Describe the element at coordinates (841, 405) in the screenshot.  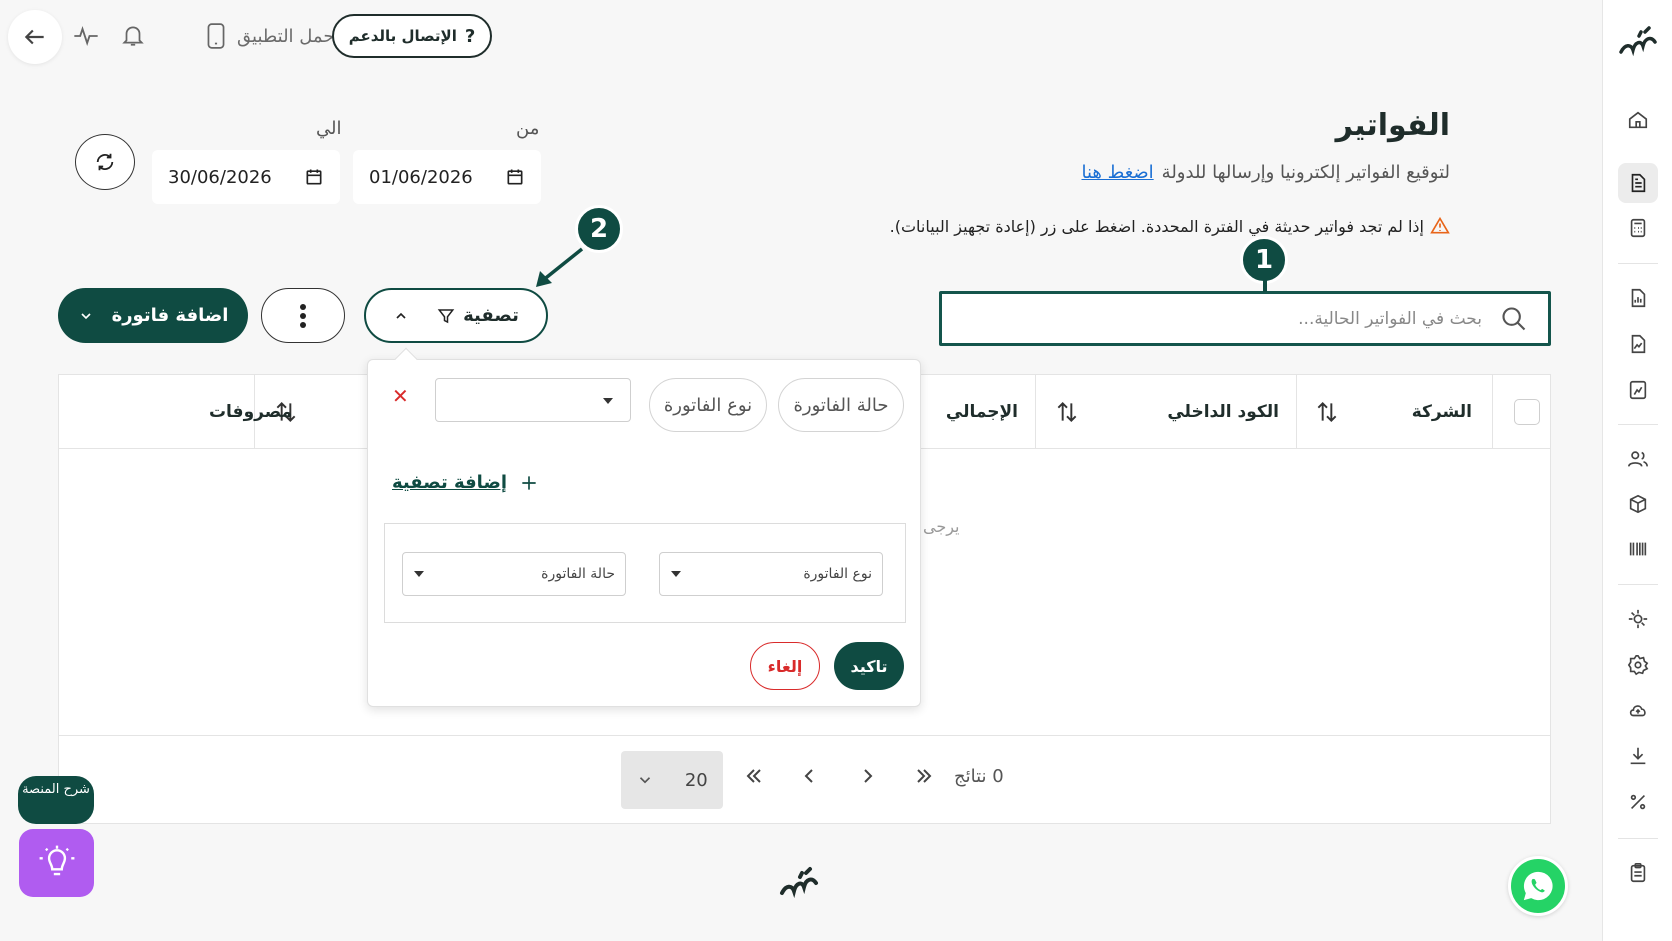
I see `chip-invoice-status: حالة الفاتورة` at that location.